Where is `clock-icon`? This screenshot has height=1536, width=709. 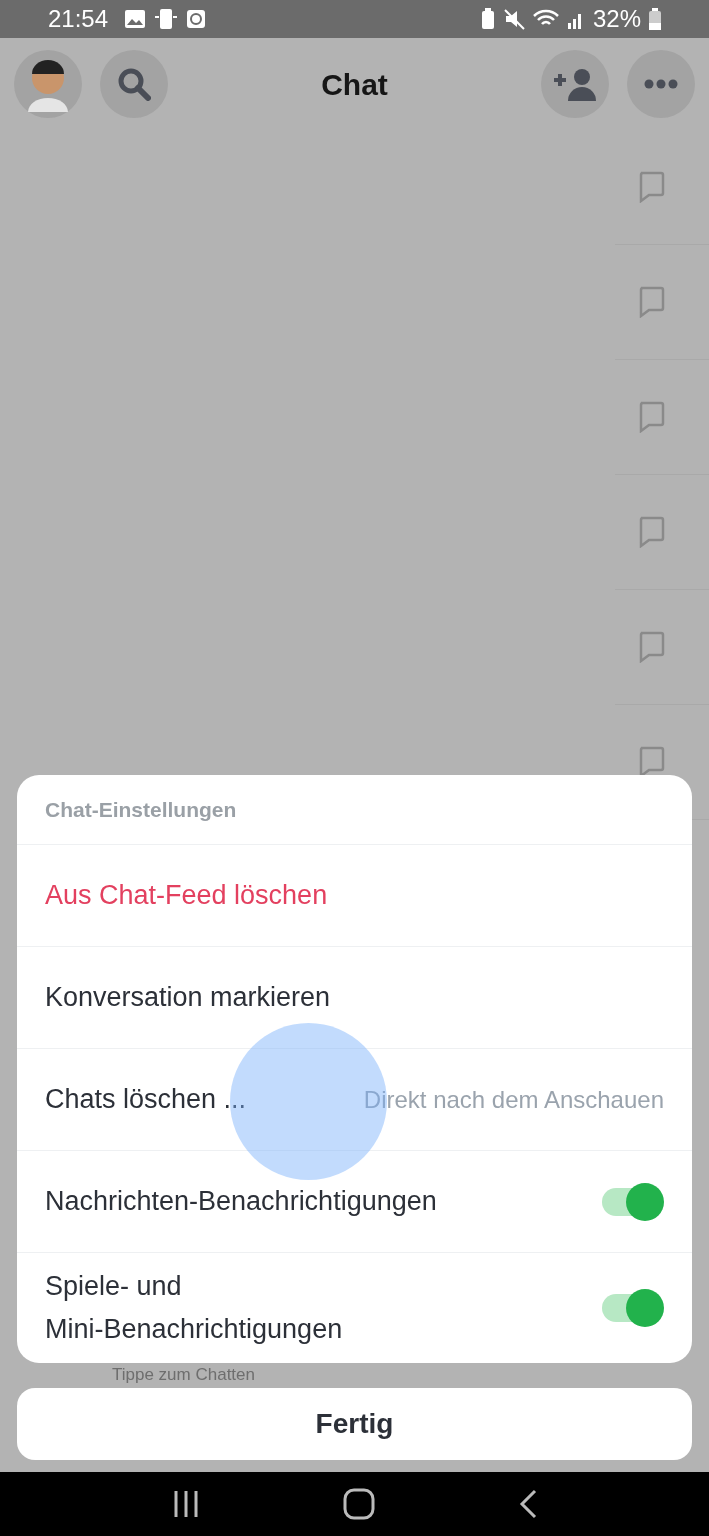
clock-icon is located at coordinates (196, 19).